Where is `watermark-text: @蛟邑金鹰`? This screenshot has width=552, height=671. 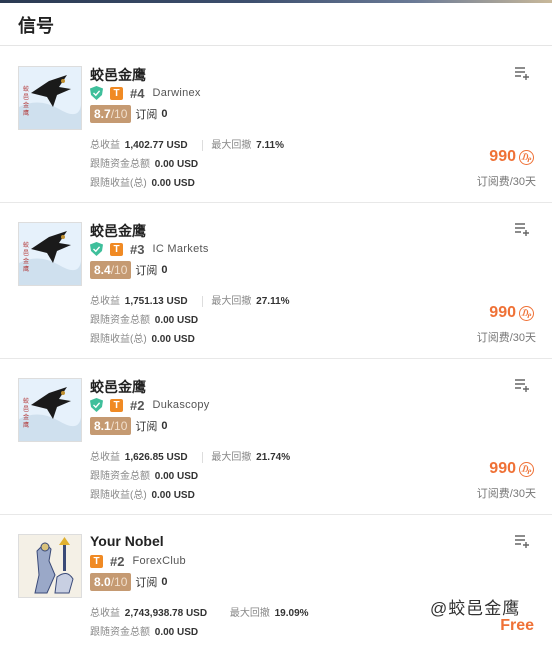 watermark-text: @蛟邑金鹰 is located at coordinates (475, 608).